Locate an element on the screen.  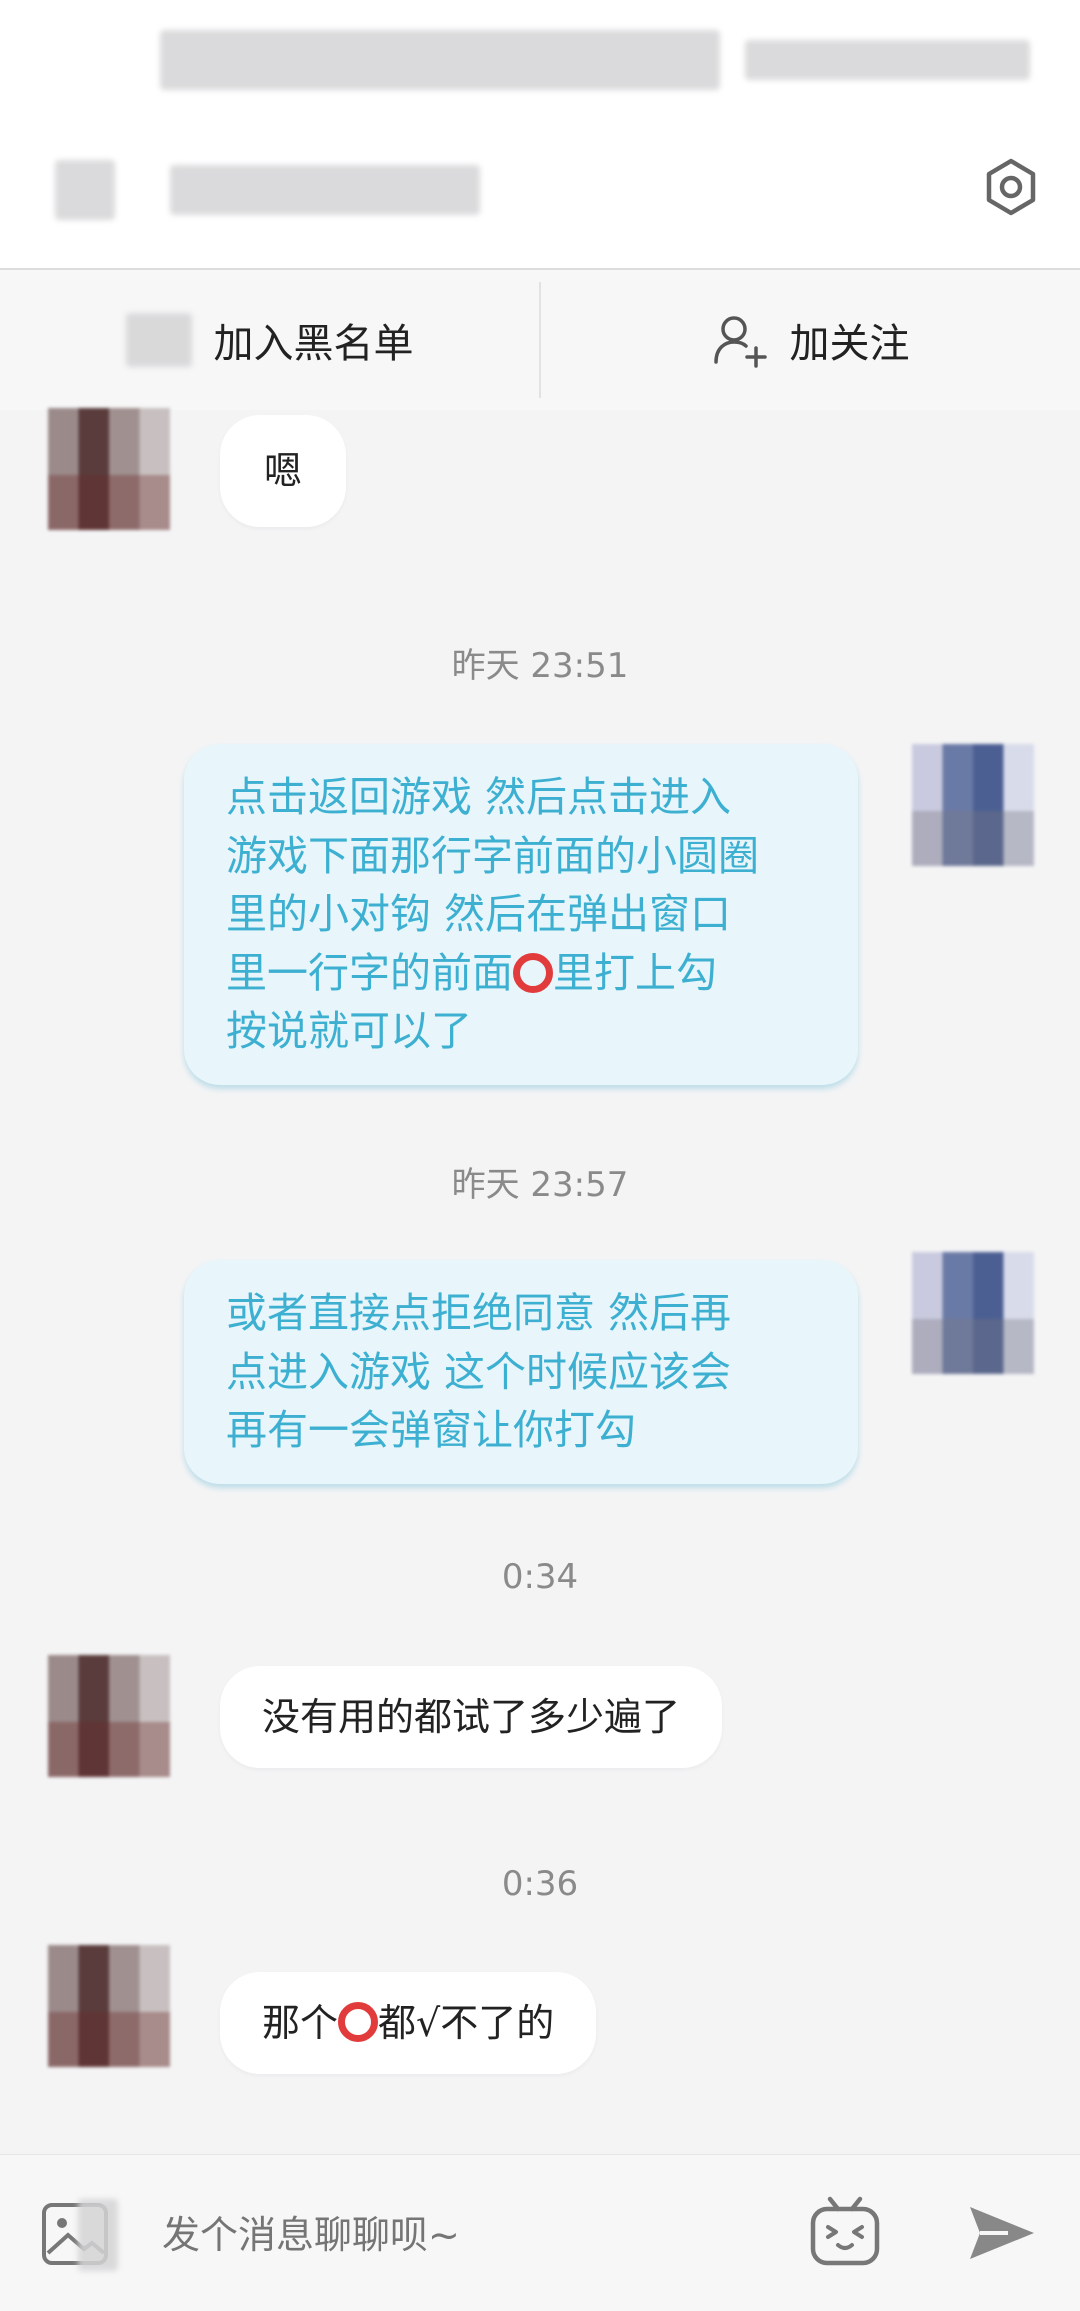
blurred-overlay is located at coordinates (98, 2235).